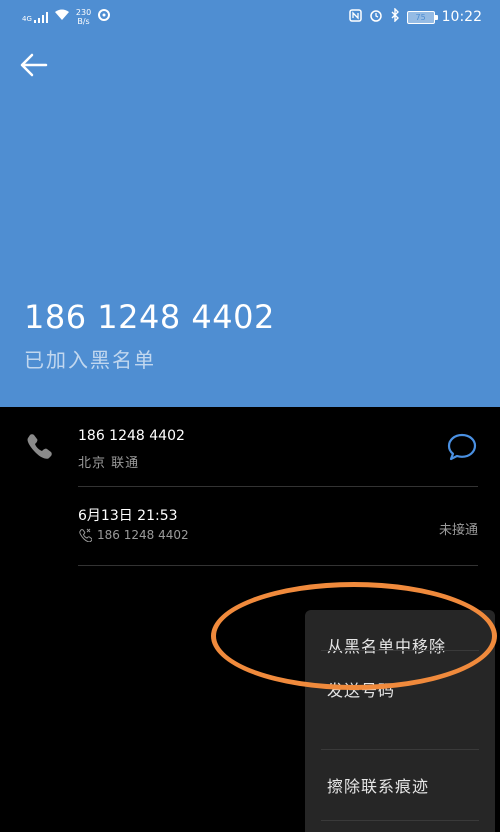 The height and width of the screenshot is (832, 500). Describe the element at coordinates (395, 16) in the screenshot. I see `bluetooth-icon` at that location.